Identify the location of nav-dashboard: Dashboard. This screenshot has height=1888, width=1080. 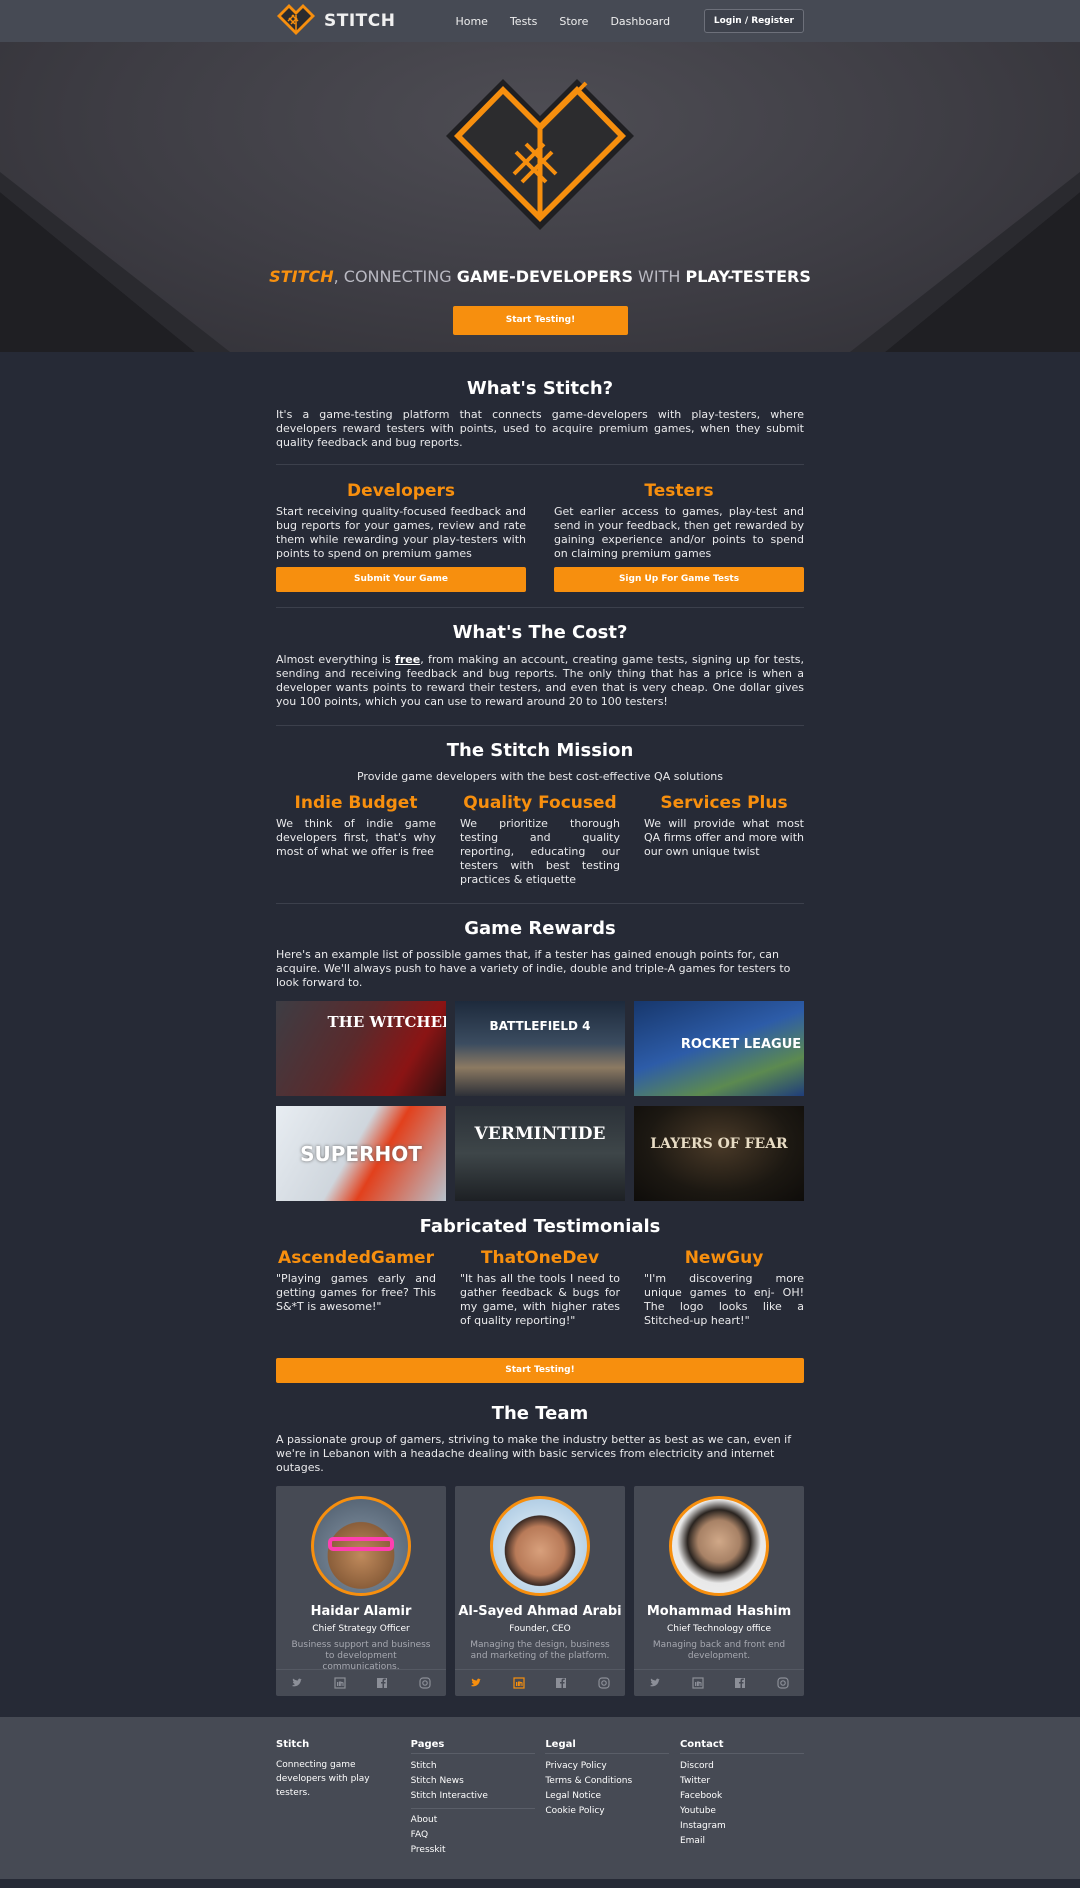
(640, 21).